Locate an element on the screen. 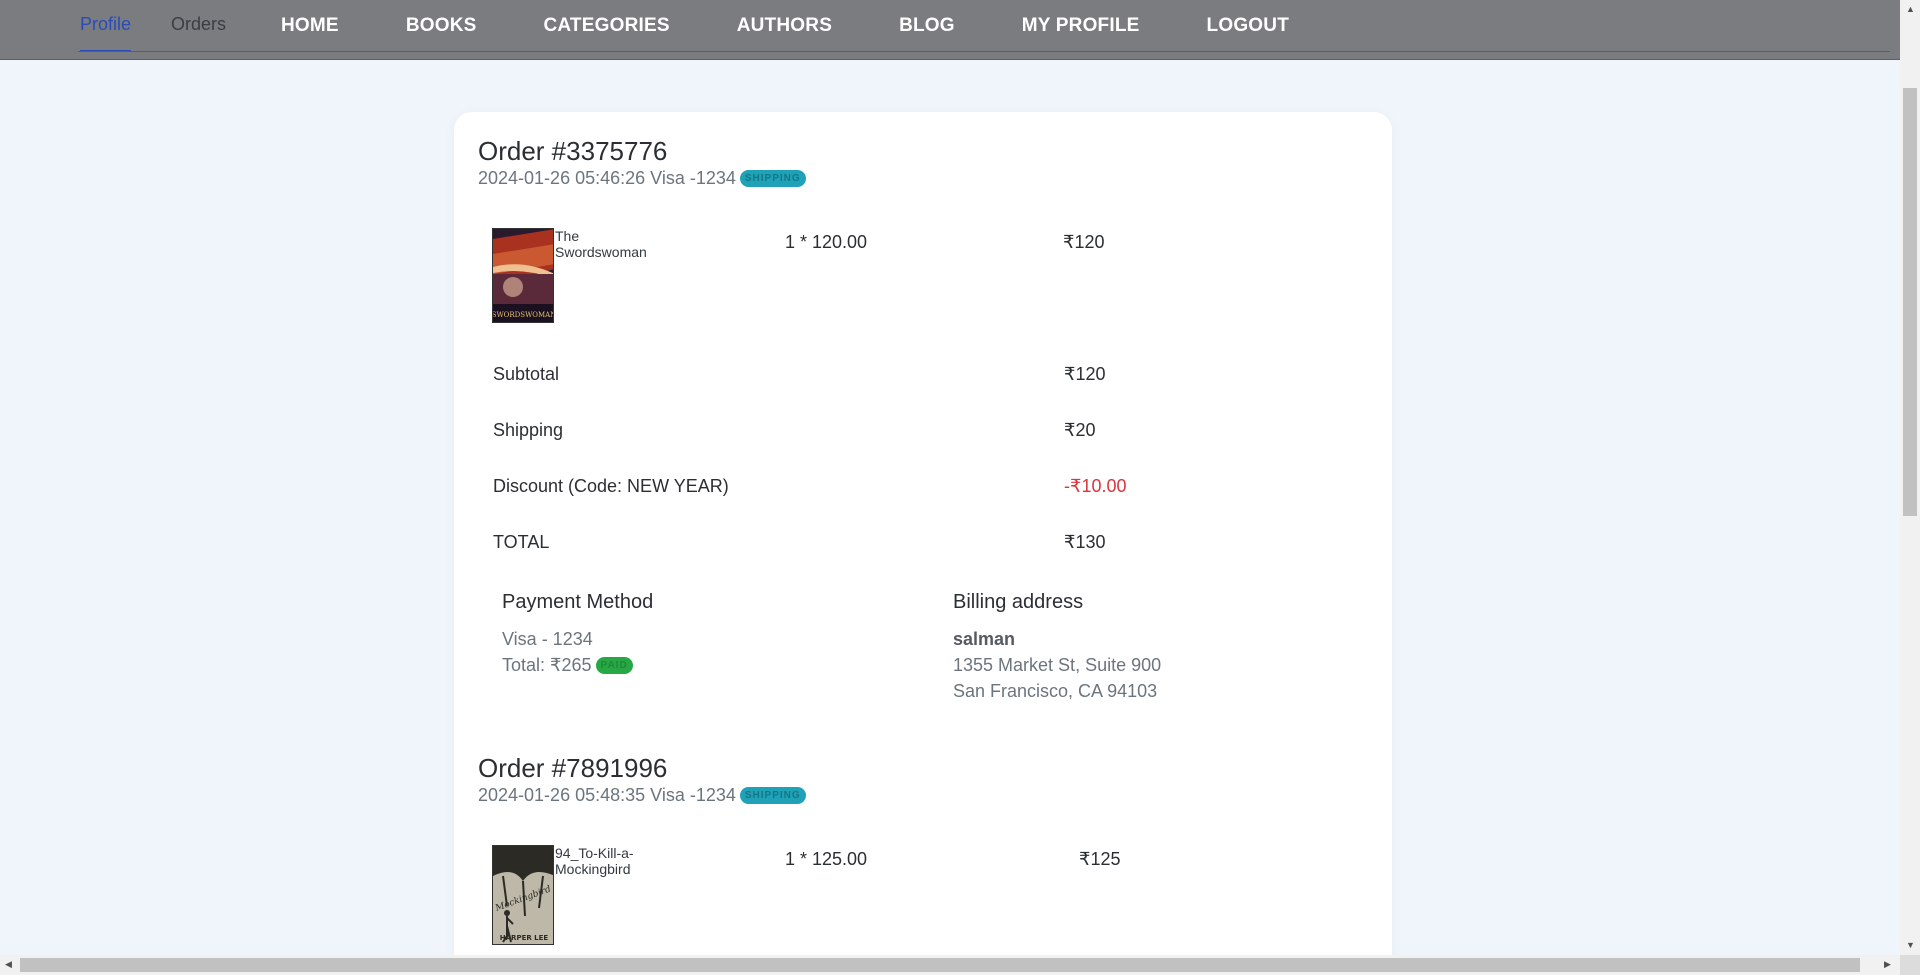 The height and width of the screenshot is (975, 1920). vertical-scrollbar: ▲ ▼ is located at coordinates (1910, 479).